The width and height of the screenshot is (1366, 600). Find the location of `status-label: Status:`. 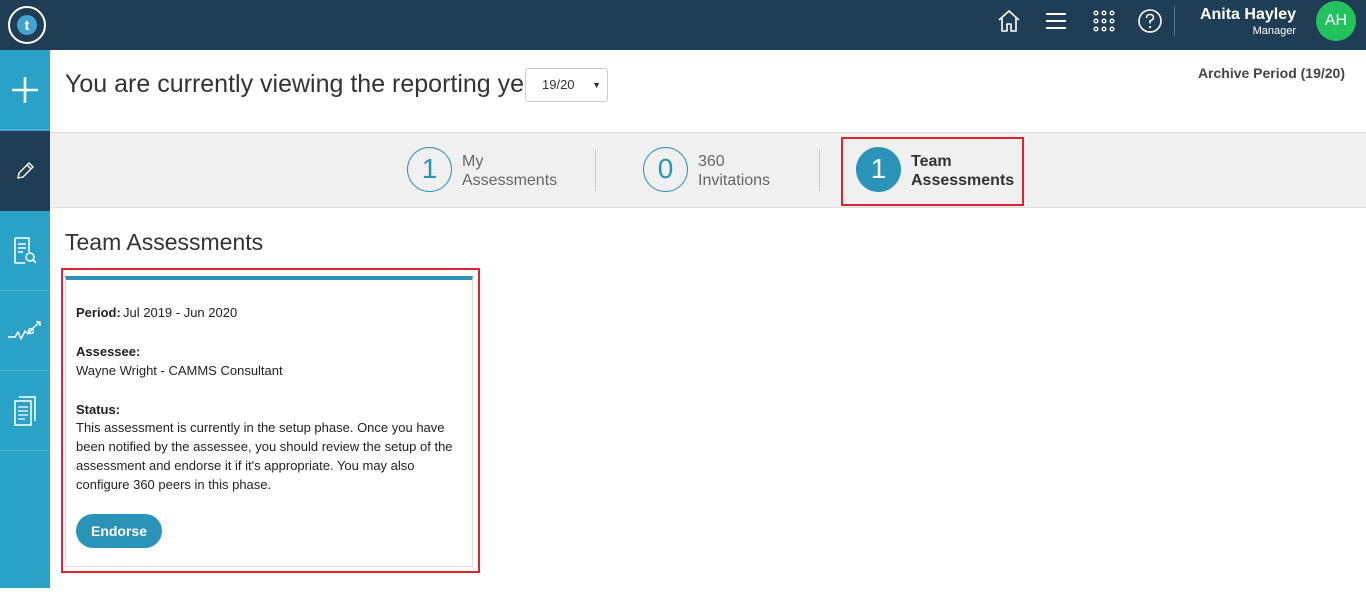

status-label: Status: is located at coordinates (98, 409).